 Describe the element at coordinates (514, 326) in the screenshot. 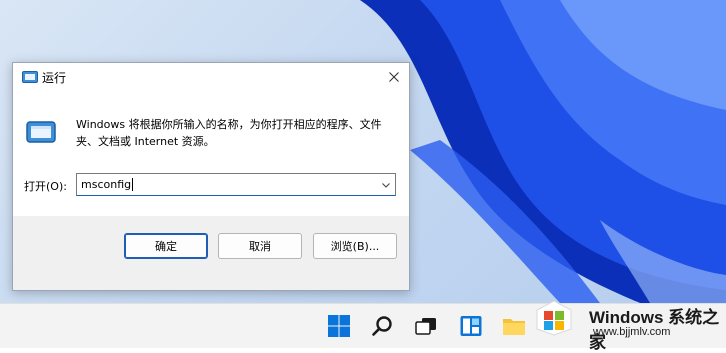

I see `file-explorer-icon` at that location.